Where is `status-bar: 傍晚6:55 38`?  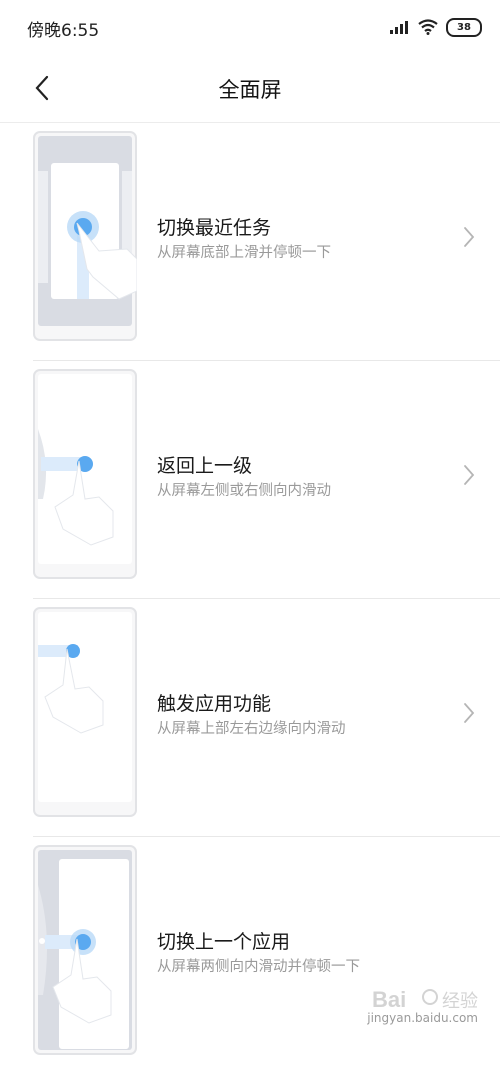
status-bar: 傍晚6:55 38 is located at coordinates (250, 28).